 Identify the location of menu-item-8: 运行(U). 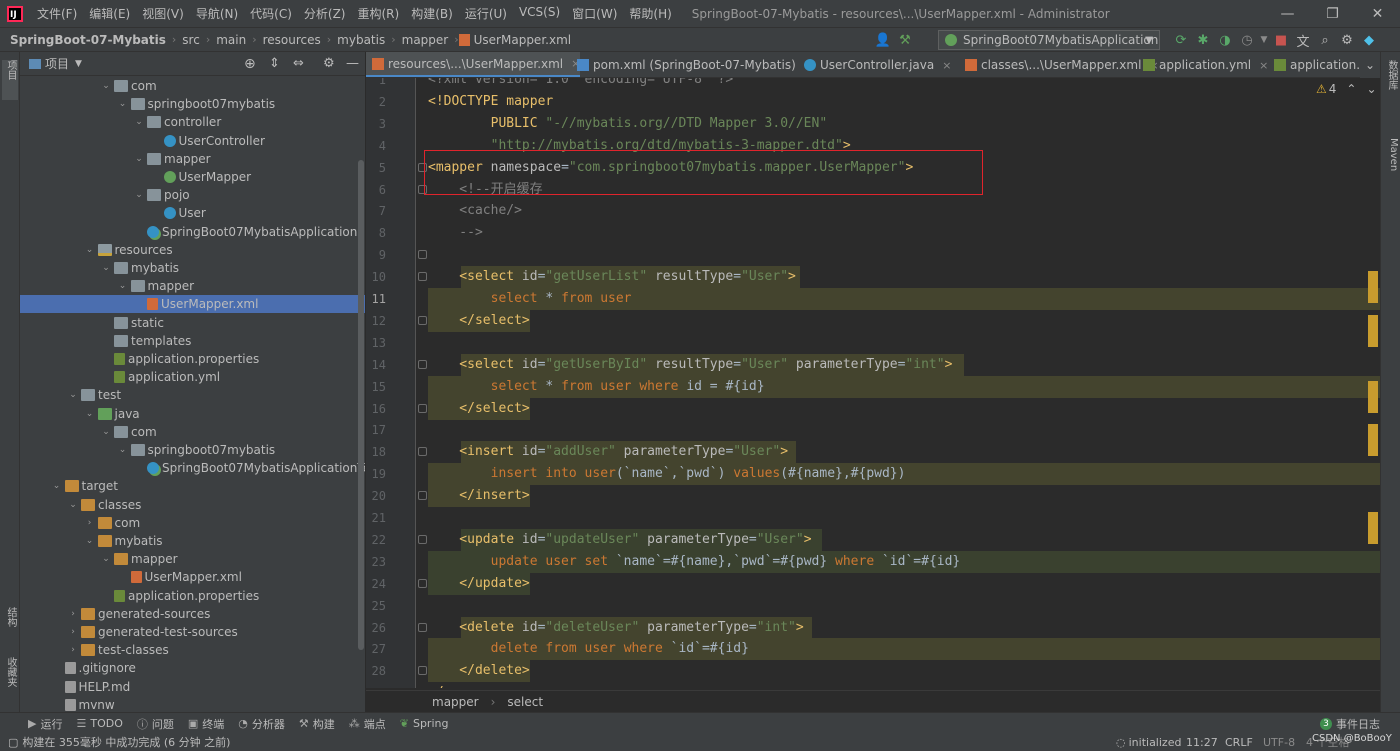
(486, 13).